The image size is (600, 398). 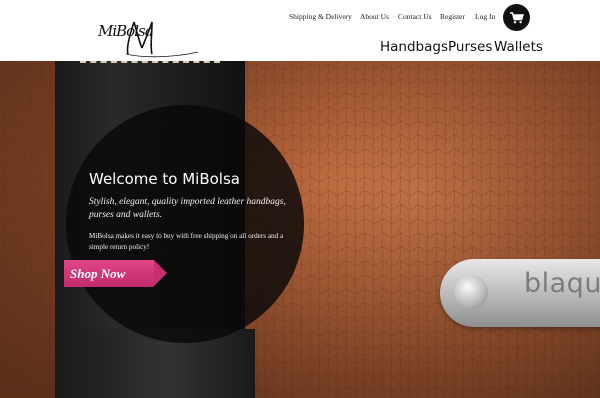 I want to click on strap-stitching, so click(x=150, y=69).